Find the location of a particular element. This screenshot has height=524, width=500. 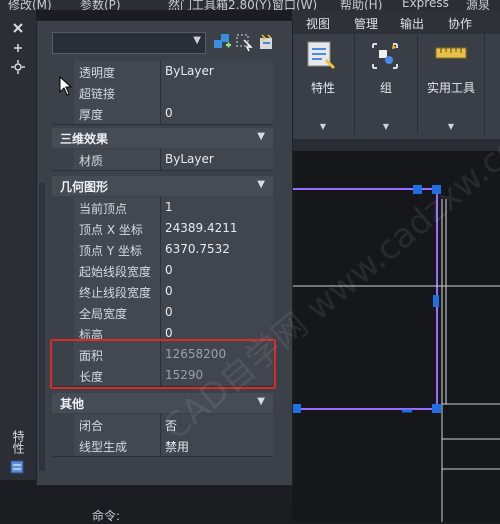

menu-item-express: Express is located at coordinates (425, 5).